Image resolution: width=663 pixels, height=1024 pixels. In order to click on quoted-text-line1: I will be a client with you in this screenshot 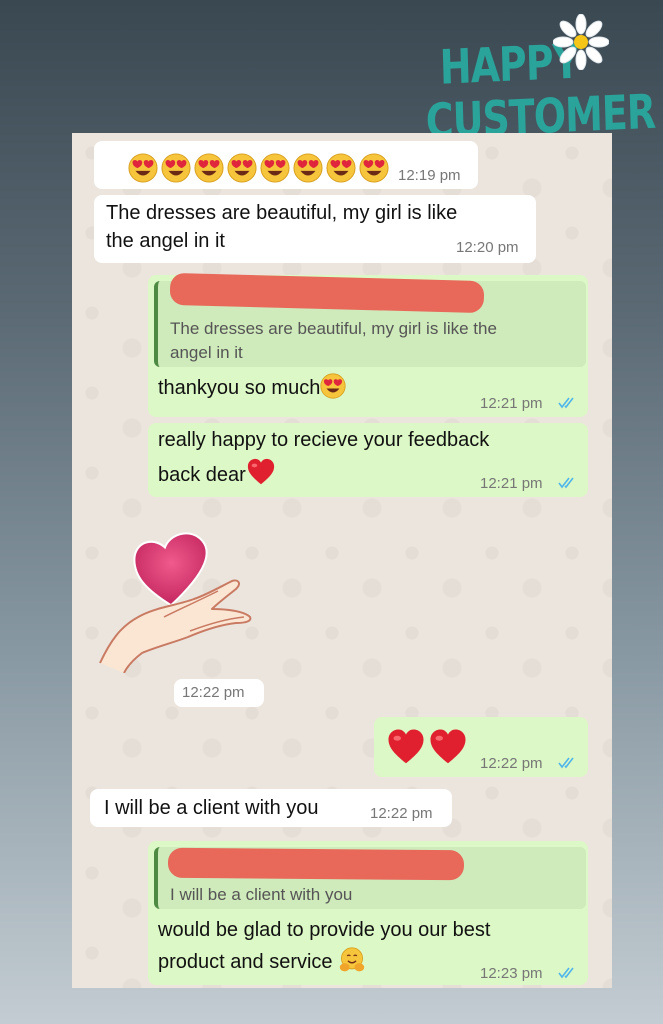, I will do `click(261, 894)`.